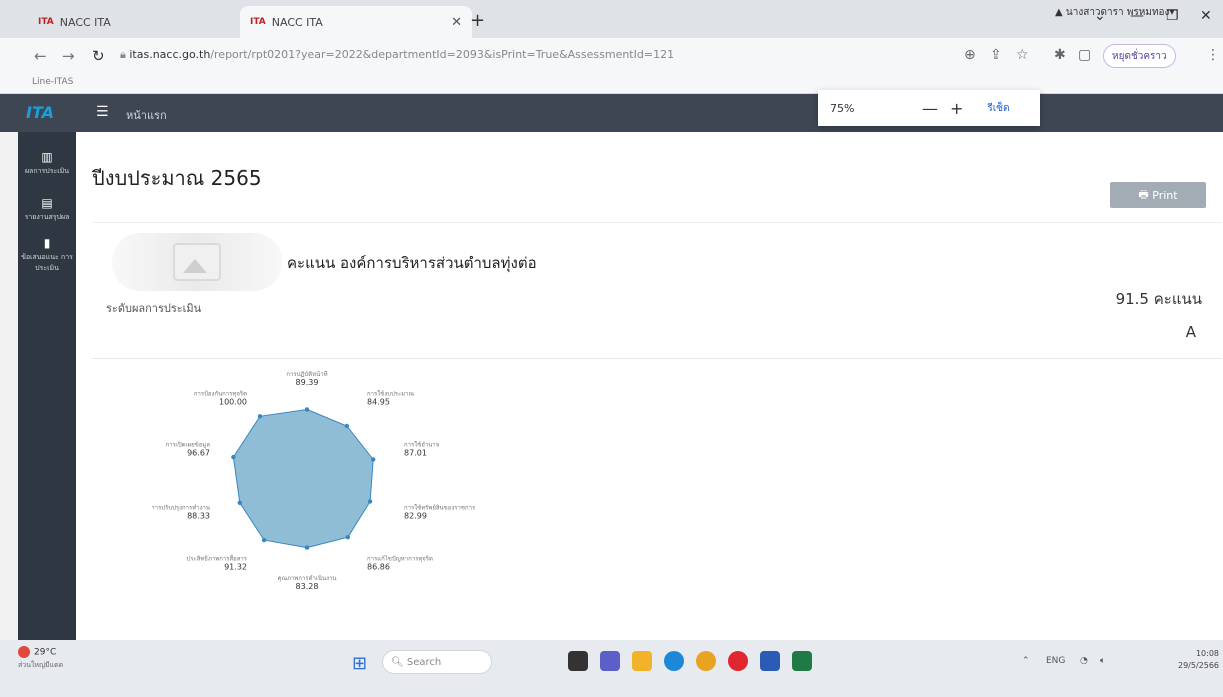 The width and height of the screenshot is (1223, 697). What do you see at coordinates (220, 394) in the screenshot?
I see `radar-category-label: การป้องกันการทุจริต` at bounding box center [220, 394].